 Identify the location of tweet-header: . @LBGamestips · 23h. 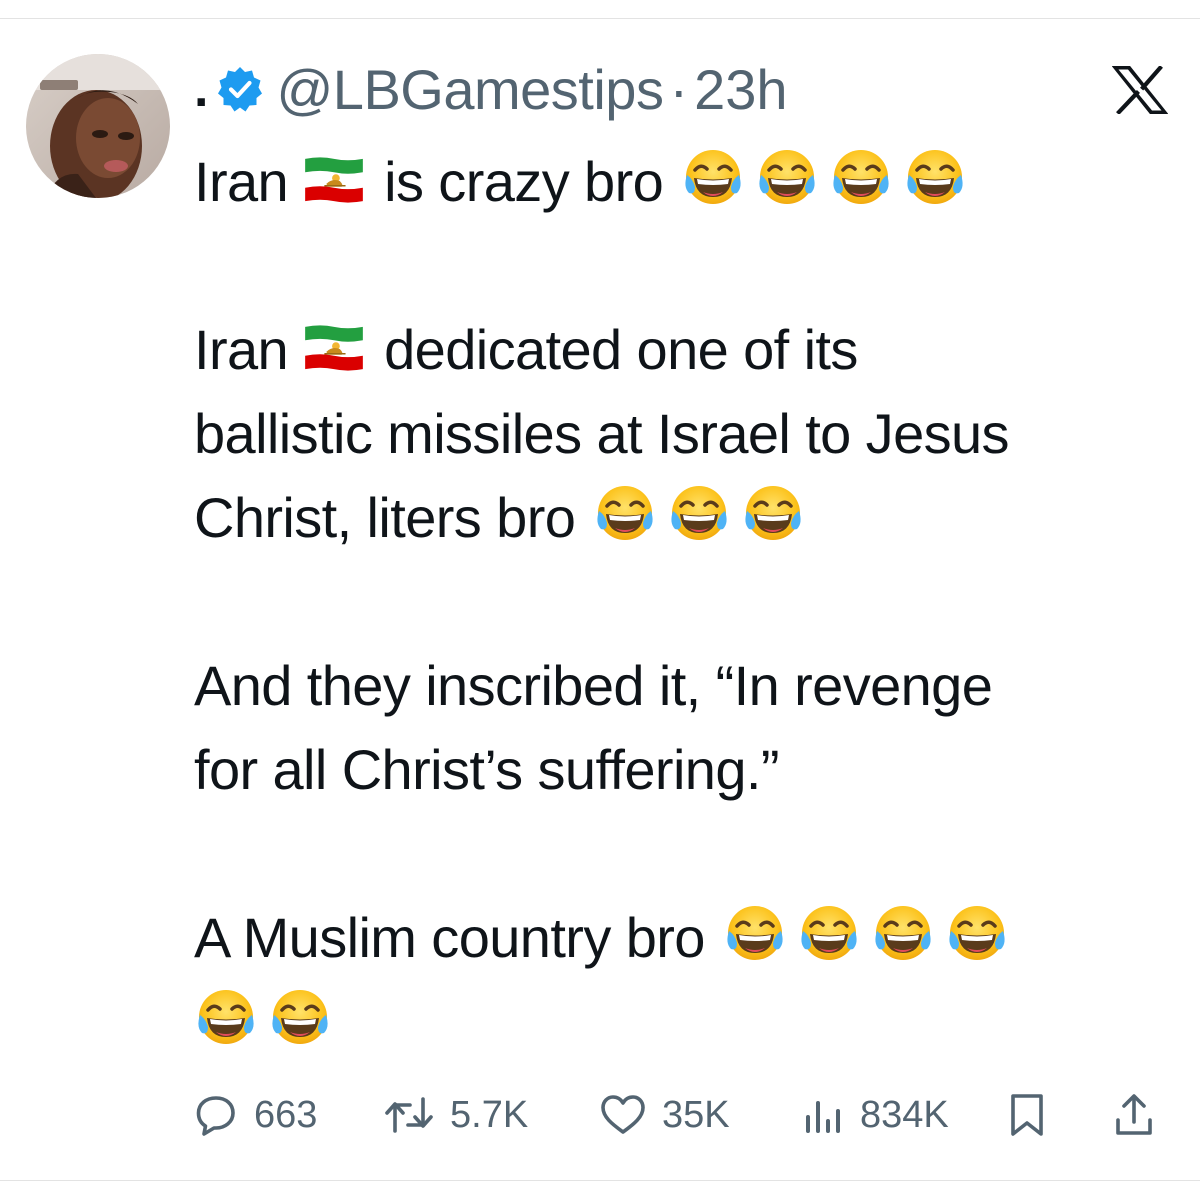
(491, 89).